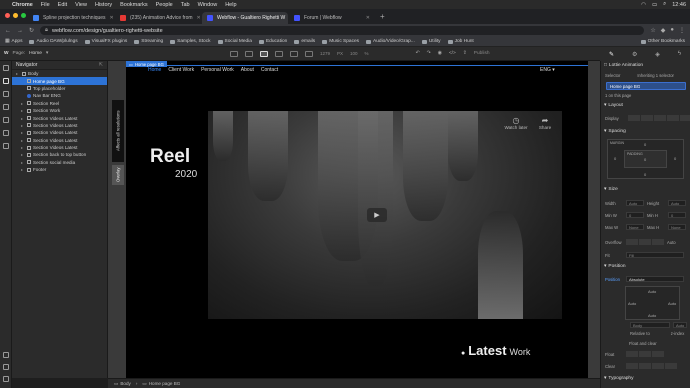 The image size is (690, 388). I want to click on star-icon: ☆, so click(652, 30).